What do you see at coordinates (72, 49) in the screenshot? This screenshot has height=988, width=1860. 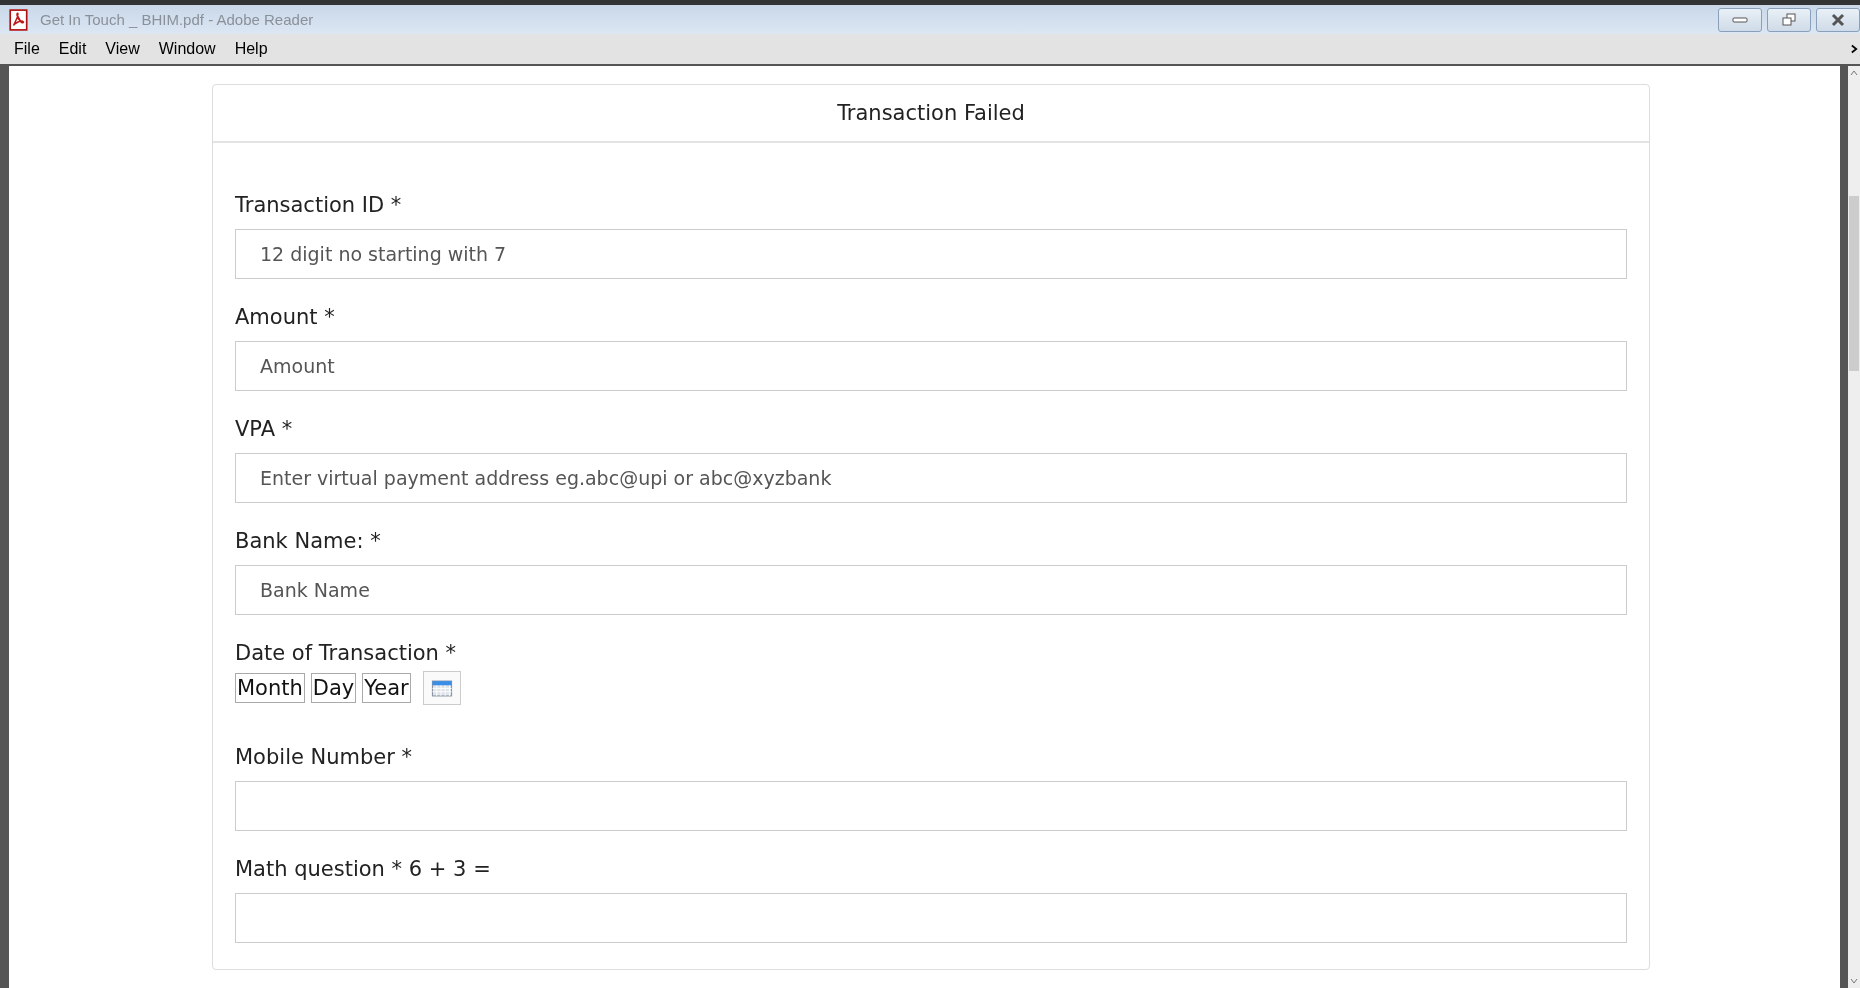 I see `menu-item: Edit` at bounding box center [72, 49].